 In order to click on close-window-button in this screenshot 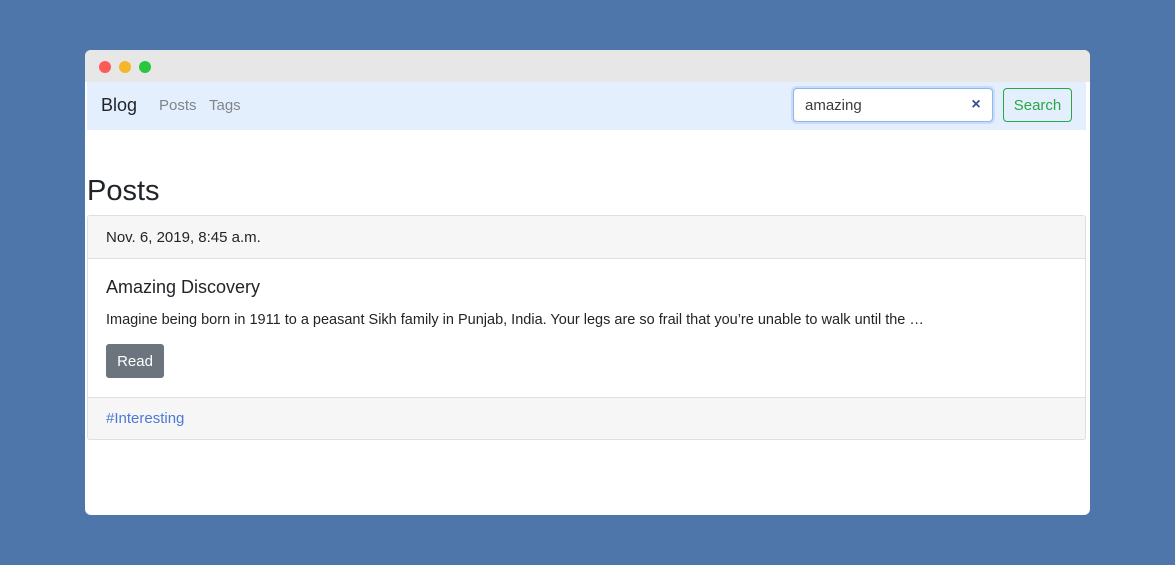, I will do `click(105, 67)`.